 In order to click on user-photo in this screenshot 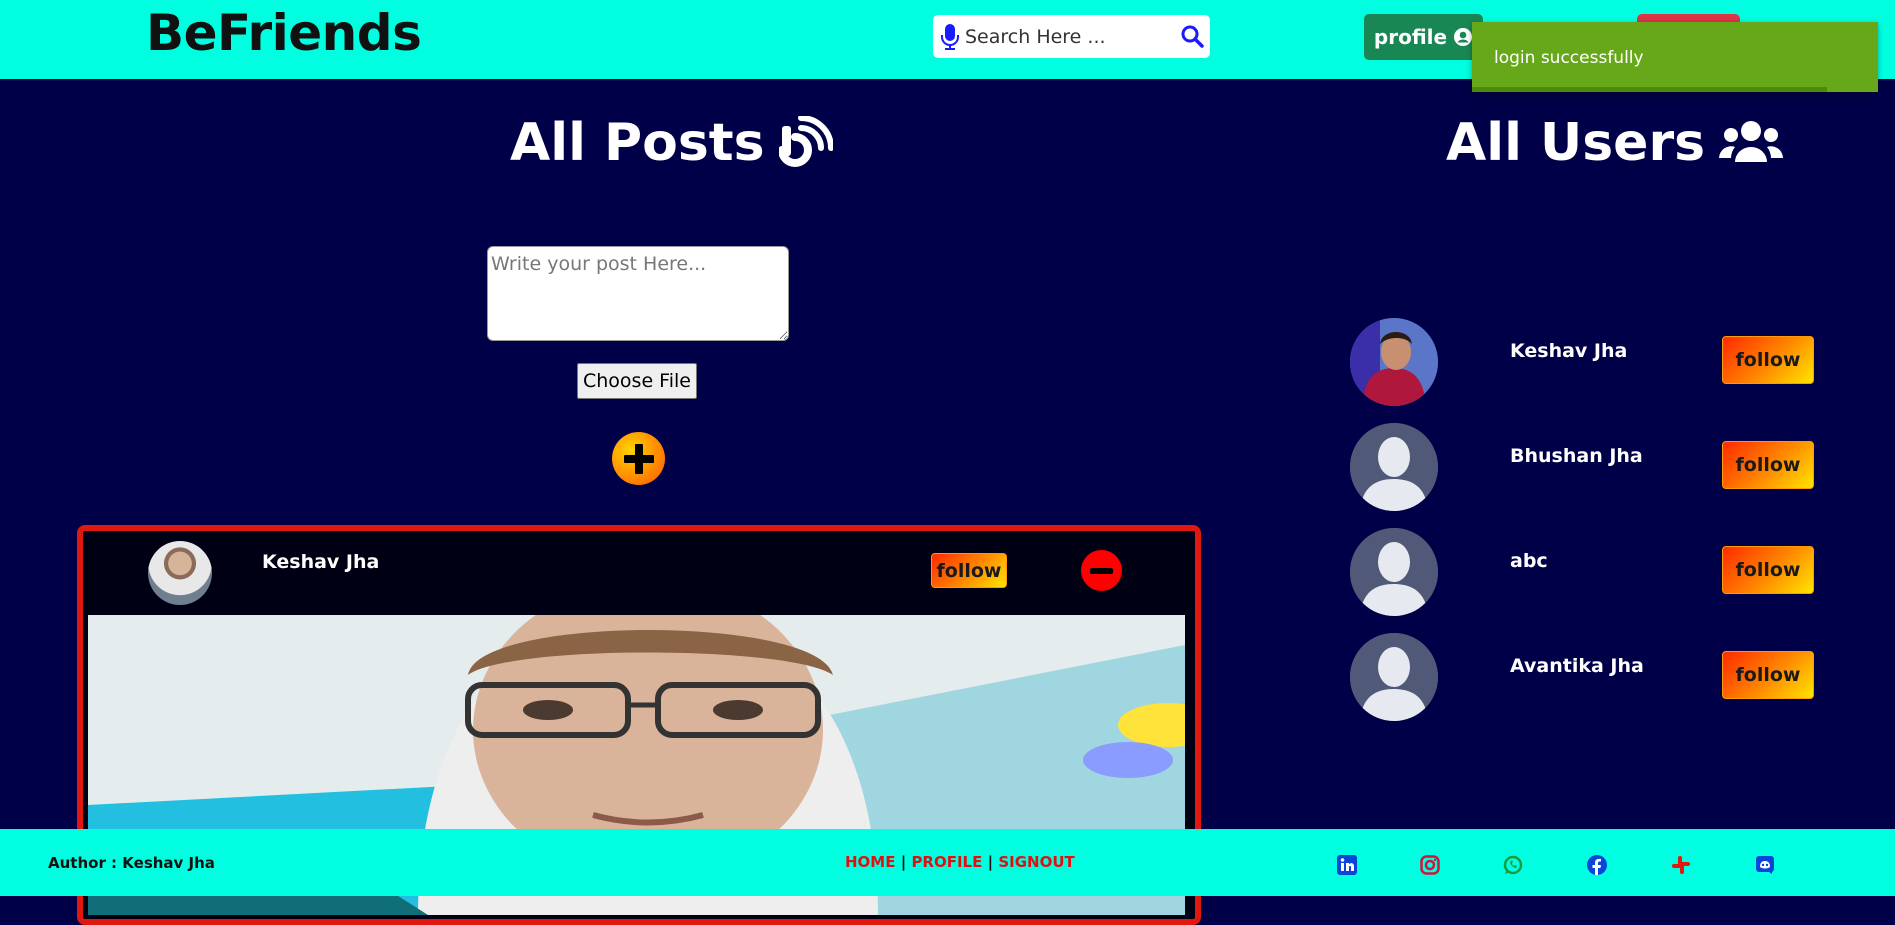, I will do `click(1394, 362)`.